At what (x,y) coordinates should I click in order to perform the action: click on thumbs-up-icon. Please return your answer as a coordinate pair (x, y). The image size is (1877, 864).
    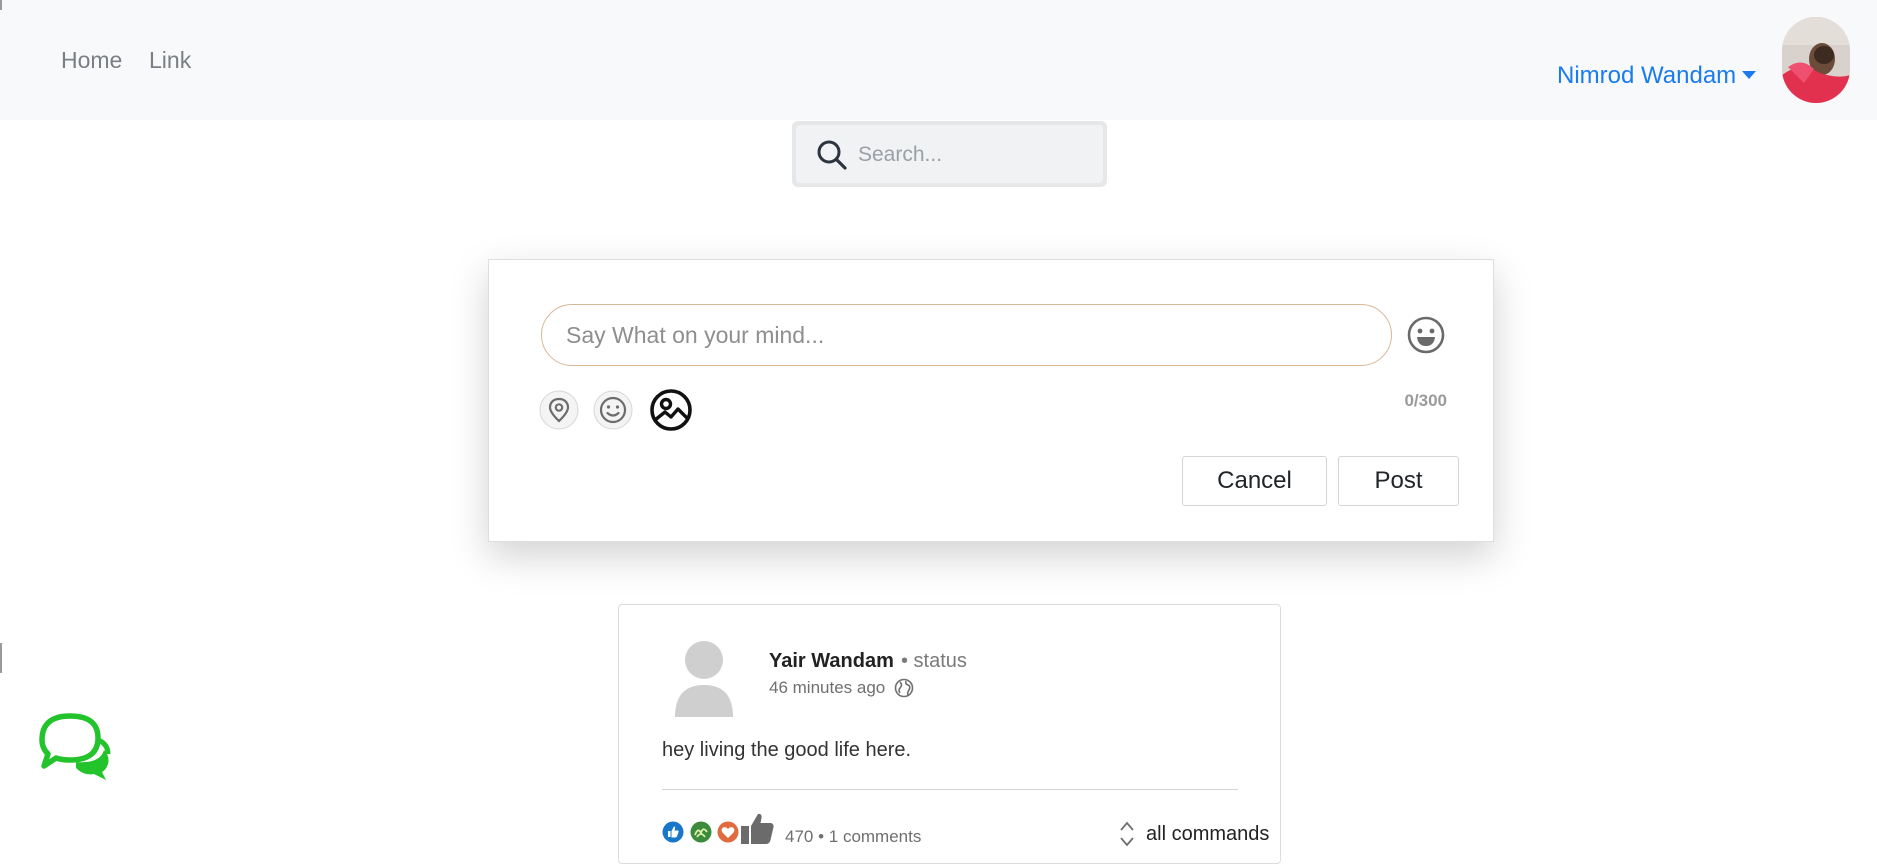
    Looking at the image, I should click on (758, 830).